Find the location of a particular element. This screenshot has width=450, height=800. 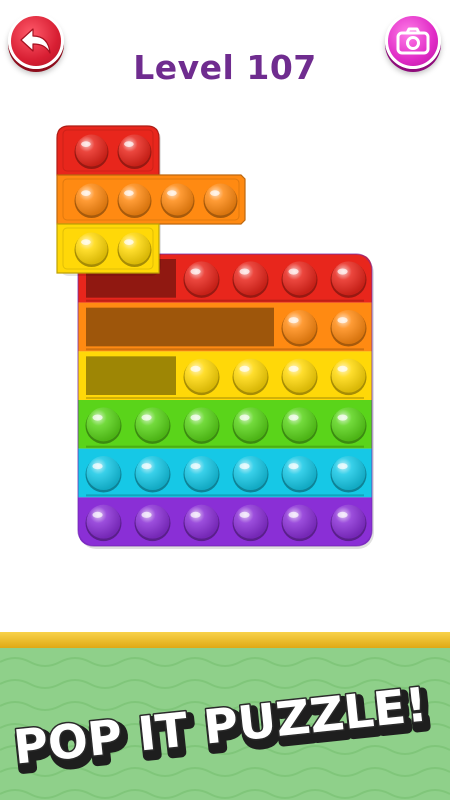

banner-text: POP IT PUZZLE! is located at coordinates (220, 727).